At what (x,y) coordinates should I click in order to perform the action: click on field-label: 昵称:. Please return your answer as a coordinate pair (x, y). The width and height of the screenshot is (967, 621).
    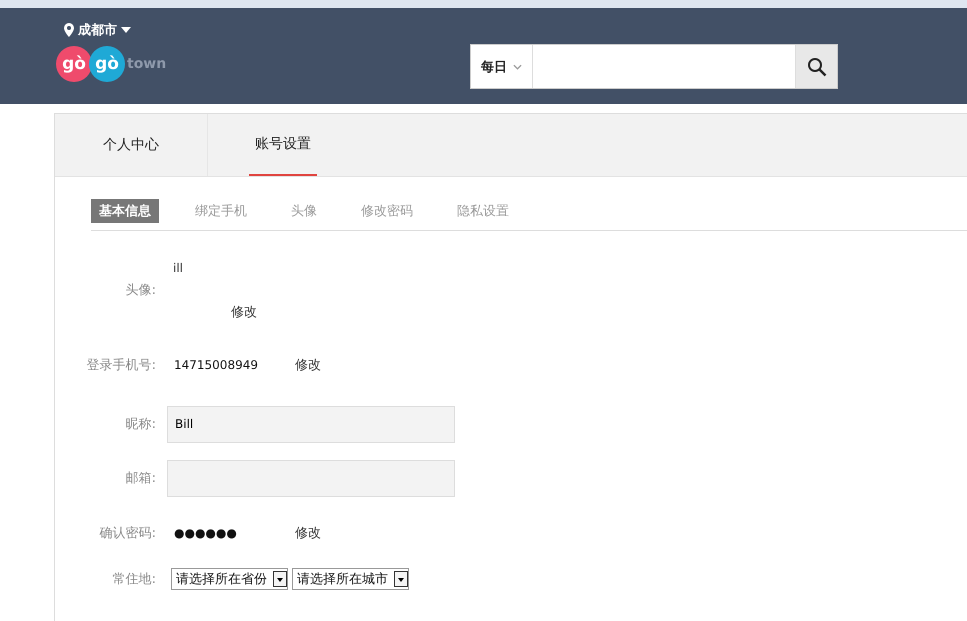
    Looking at the image, I should click on (140, 424).